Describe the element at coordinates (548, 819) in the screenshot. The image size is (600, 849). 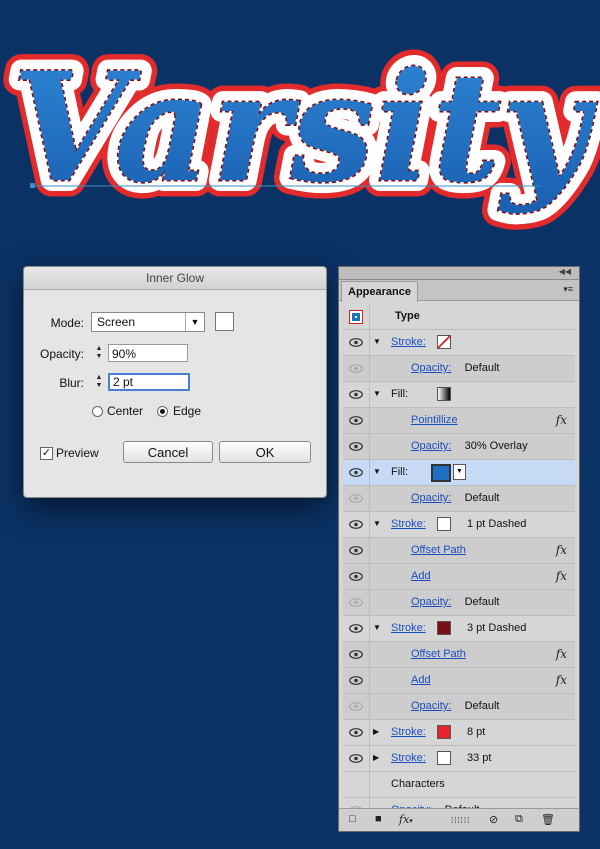
I see `trash-icon: 🗑` at that location.